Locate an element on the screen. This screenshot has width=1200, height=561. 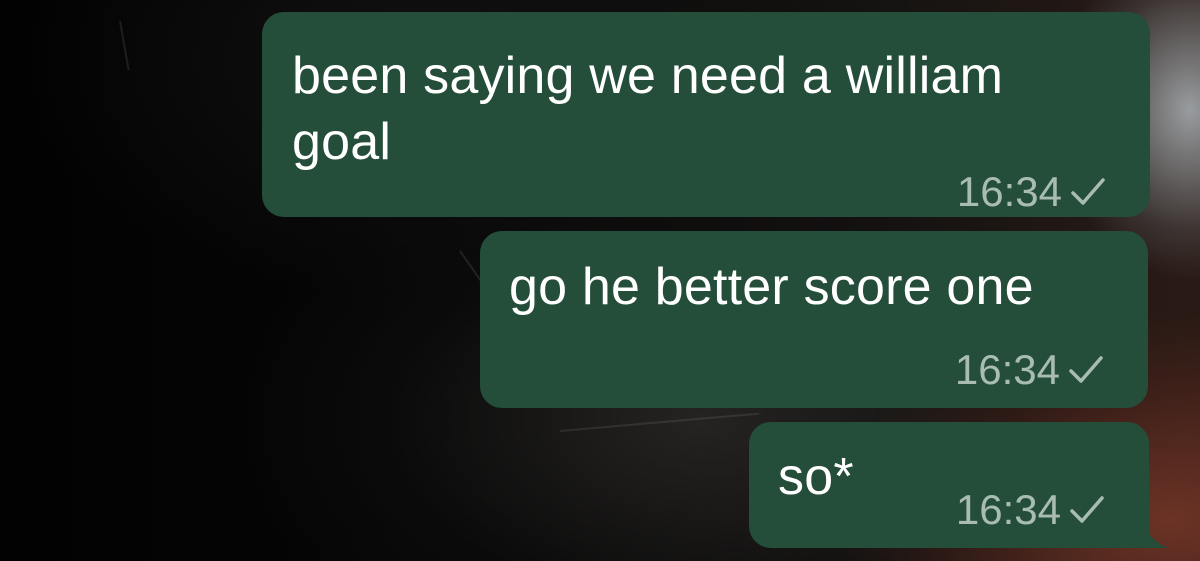
message-text: been saying we need a william goal is located at coordinates (648, 109).